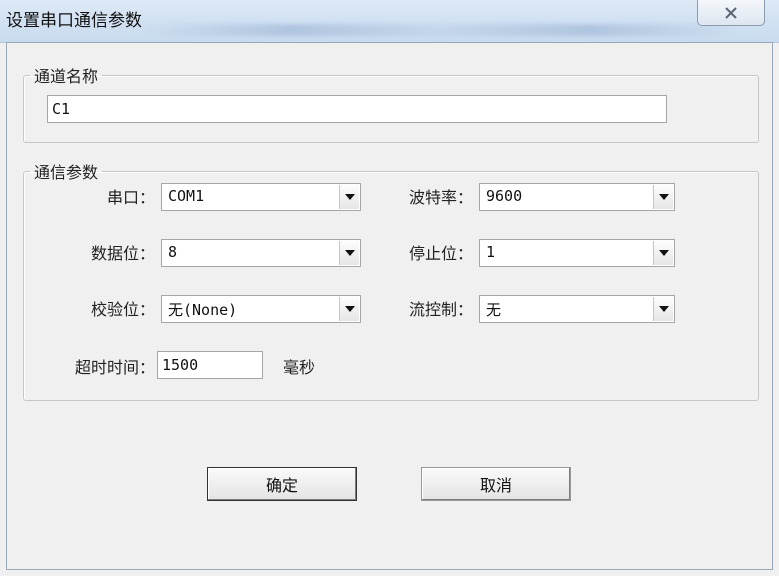  I want to click on stop-bits-value: 1, so click(491, 252).